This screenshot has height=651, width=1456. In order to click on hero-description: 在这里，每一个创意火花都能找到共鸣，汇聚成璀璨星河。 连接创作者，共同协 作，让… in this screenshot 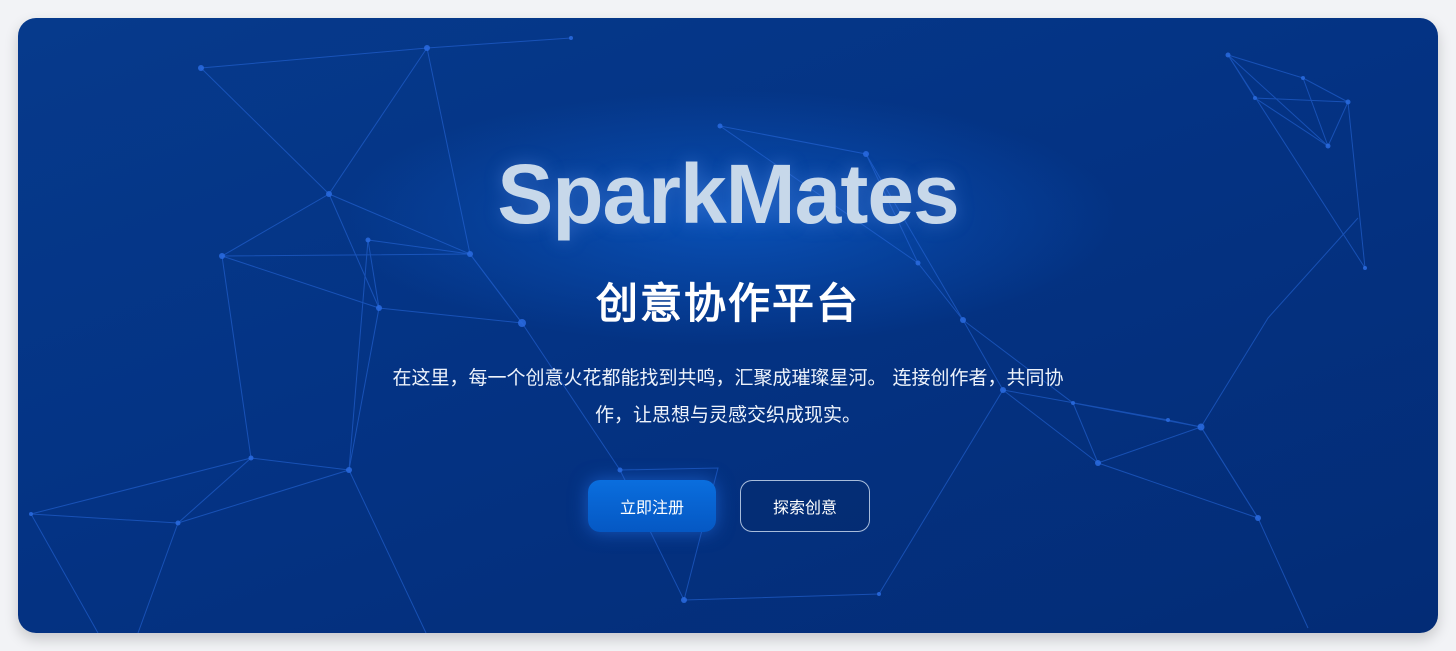, I will do `click(728, 397)`.